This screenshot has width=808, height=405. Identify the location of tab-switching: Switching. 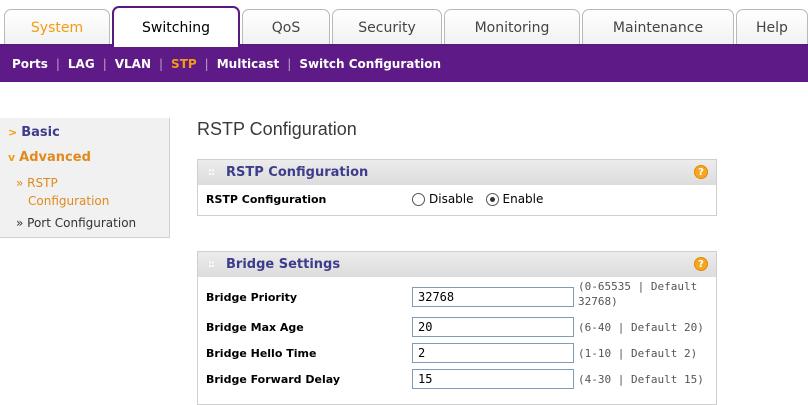
(176, 26).